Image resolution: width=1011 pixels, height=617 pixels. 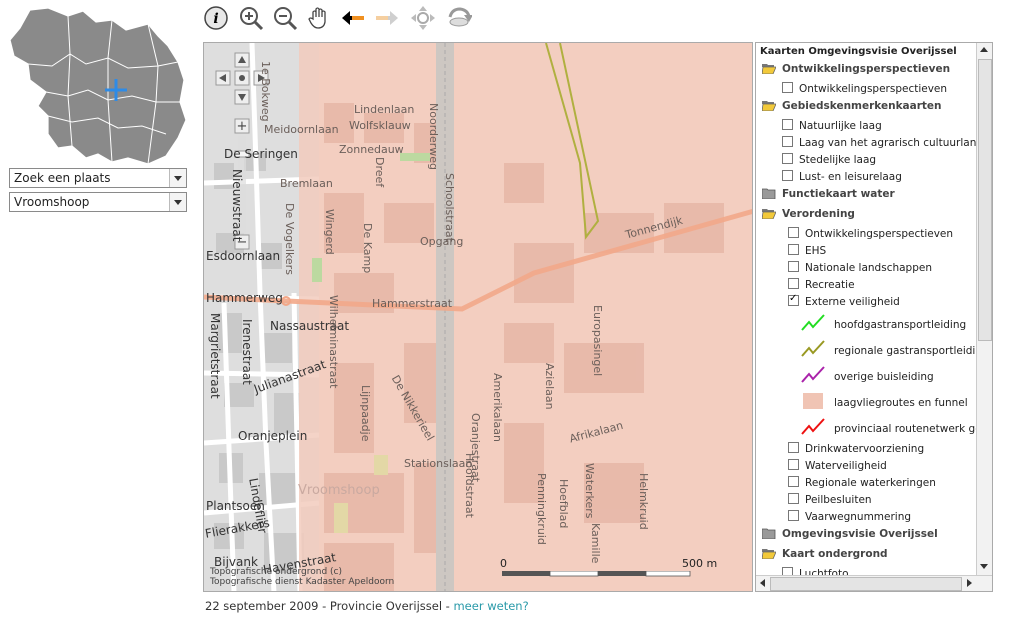 I want to click on legend-layer: Drinkwatervoorziening, so click(x=856, y=448).